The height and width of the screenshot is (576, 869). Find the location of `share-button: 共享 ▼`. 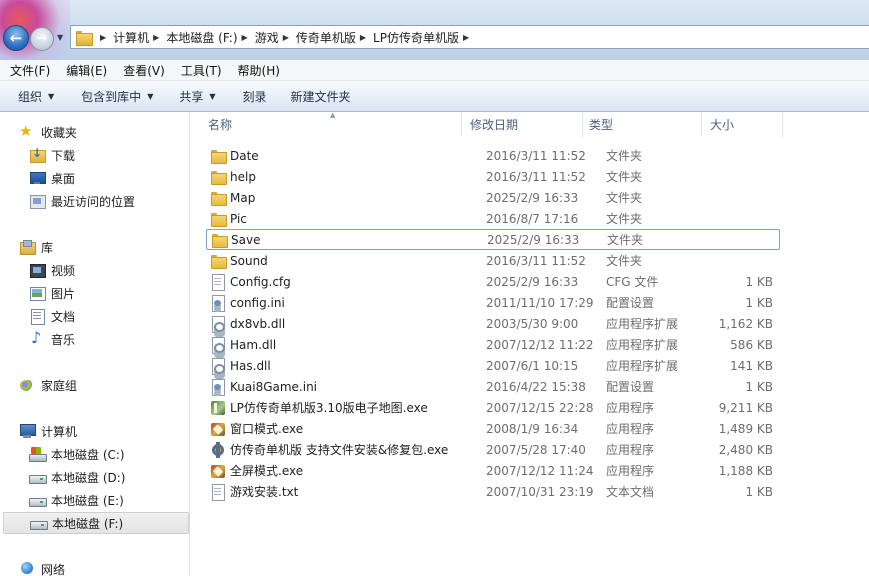

share-button: 共享 ▼ is located at coordinates (197, 96).